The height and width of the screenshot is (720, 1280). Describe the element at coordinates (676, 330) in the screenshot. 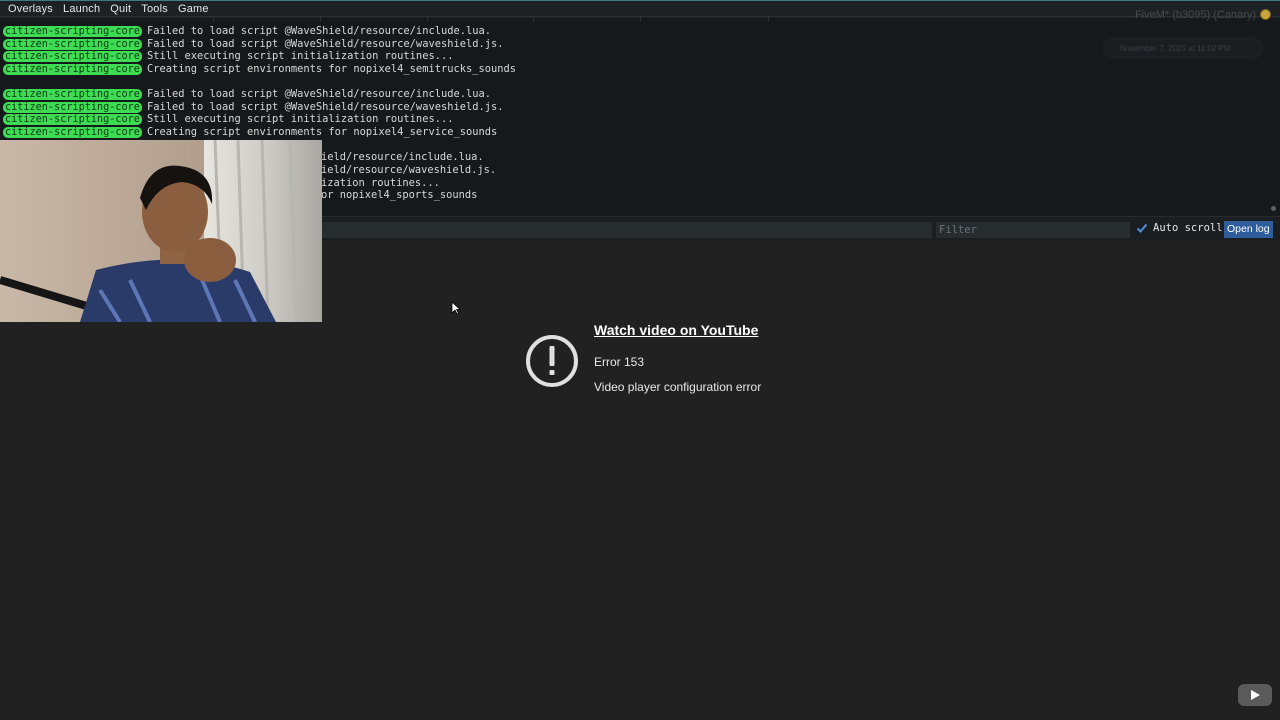

I see `watch-on-youtube-link: Watch video on YouTube` at that location.